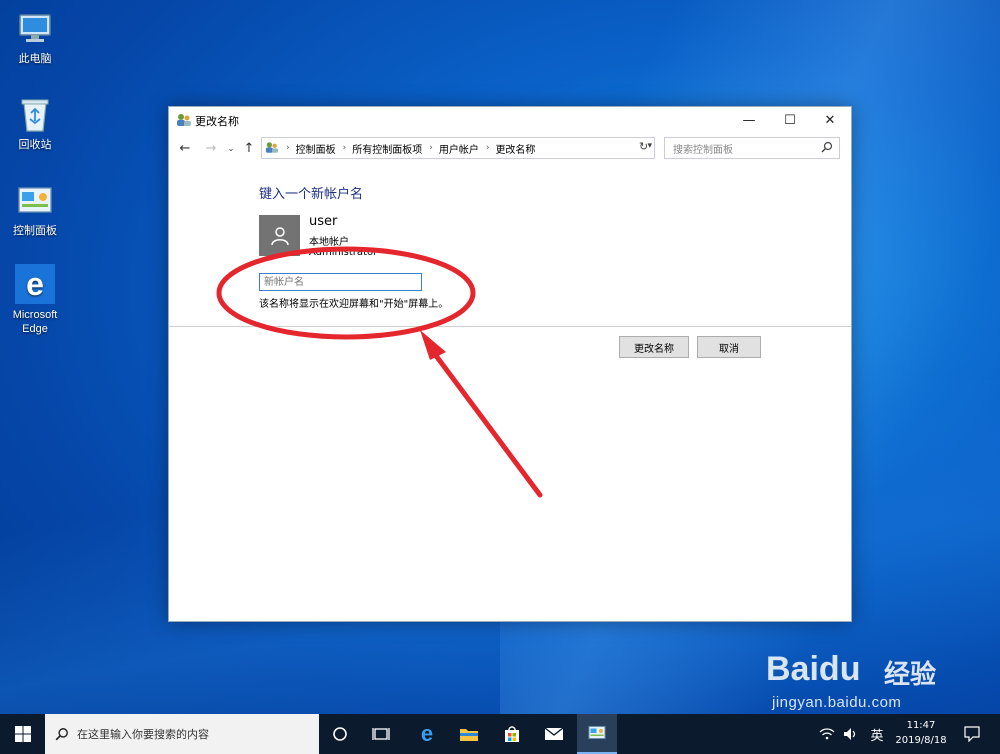 The height and width of the screenshot is (754, 1000). Describe the element at coordinates (921, 733) in the screenshot. I see `taskbar-clock: 11:47 2019/8/18` at that location.